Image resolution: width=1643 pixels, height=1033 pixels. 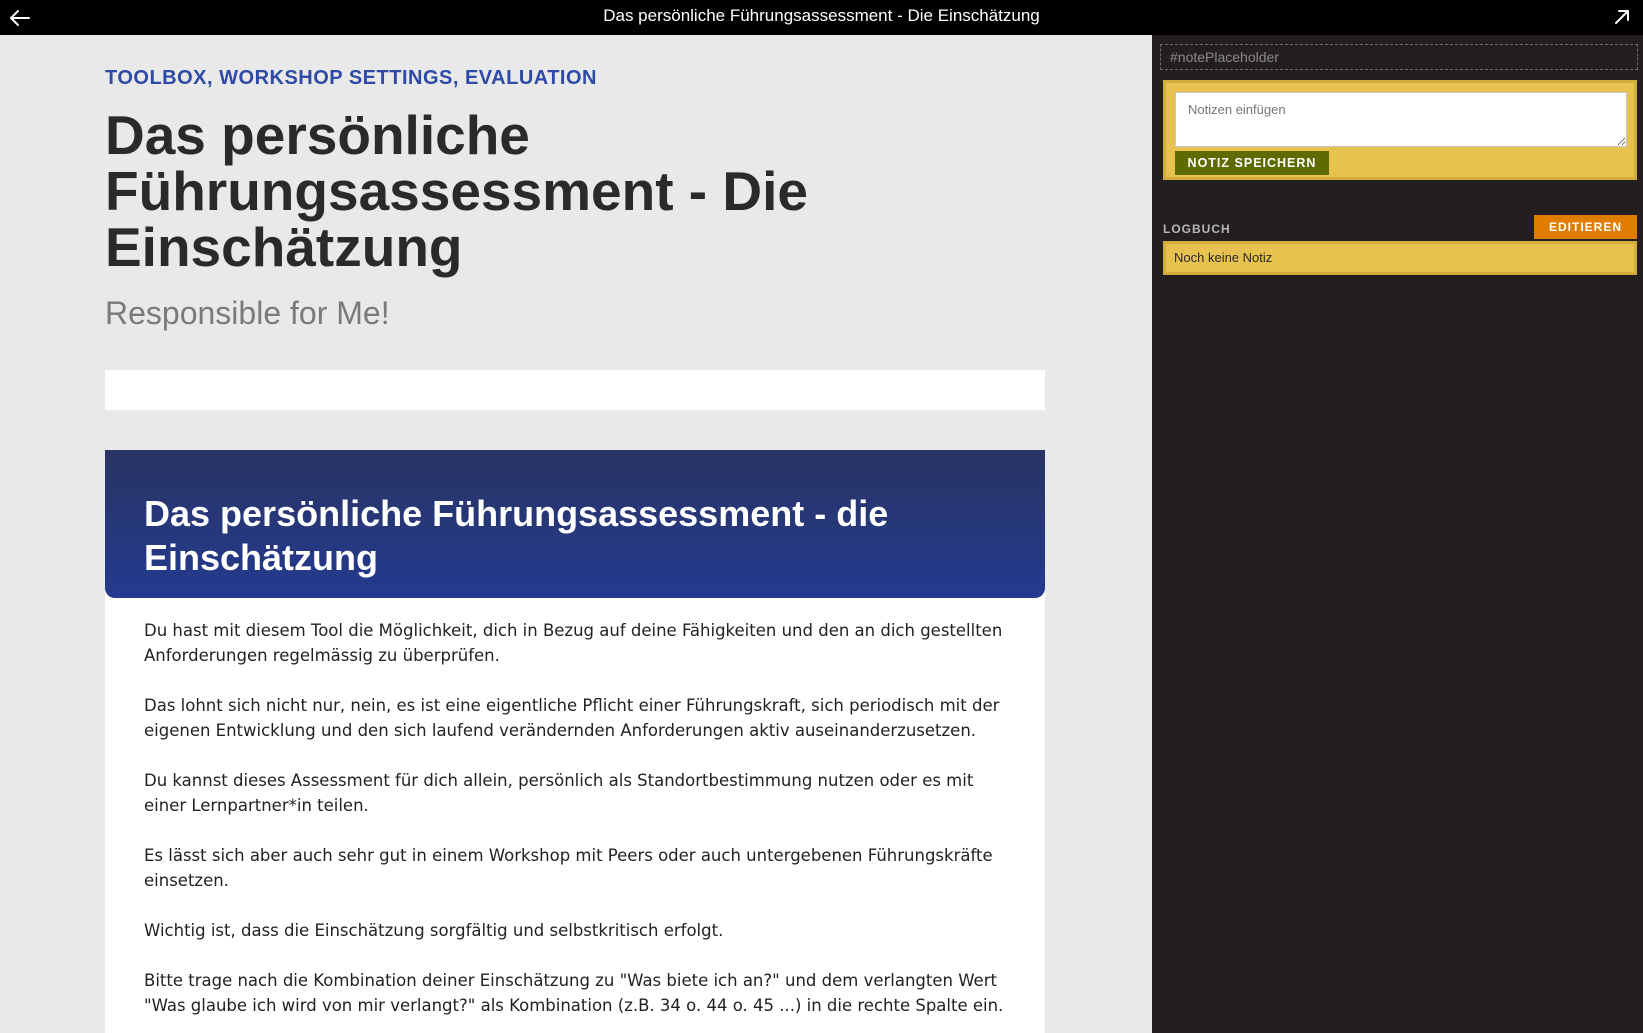 I want to click on arrow-up-right-icon, so click(x=1622, y=17).